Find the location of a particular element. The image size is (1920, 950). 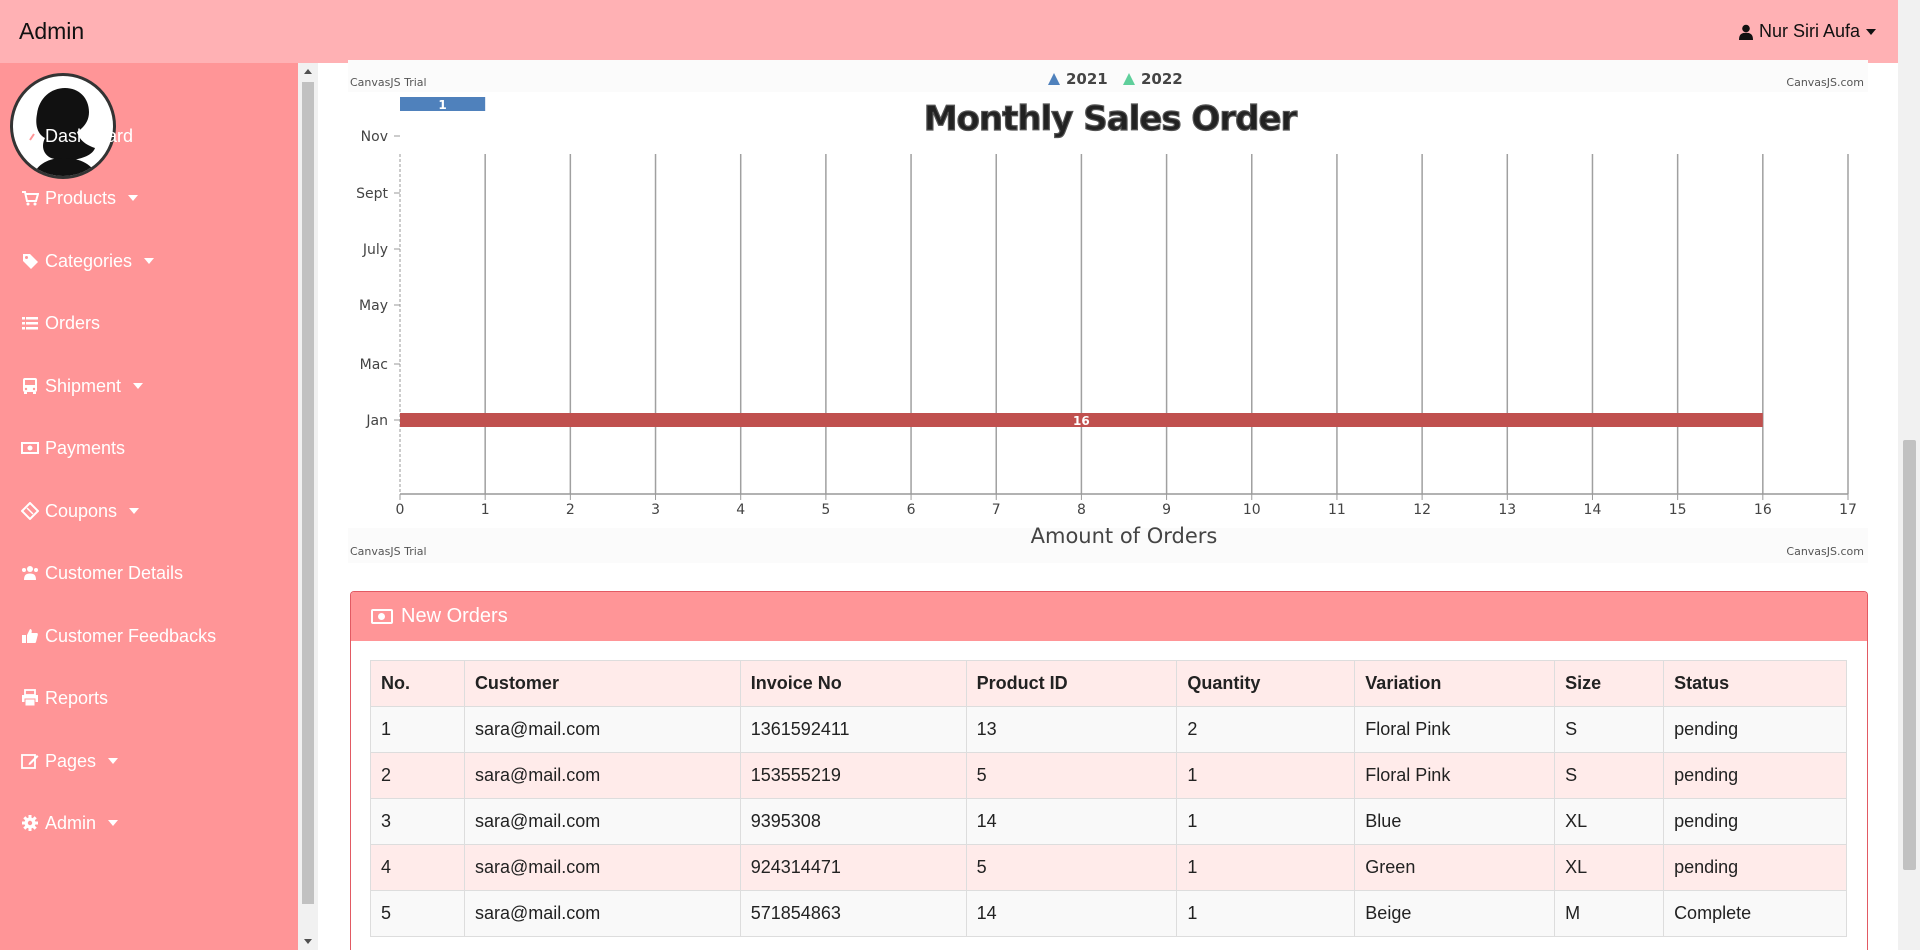

sidebar-item-label: Customer Feedbacks is located at coordinates (131, 635).